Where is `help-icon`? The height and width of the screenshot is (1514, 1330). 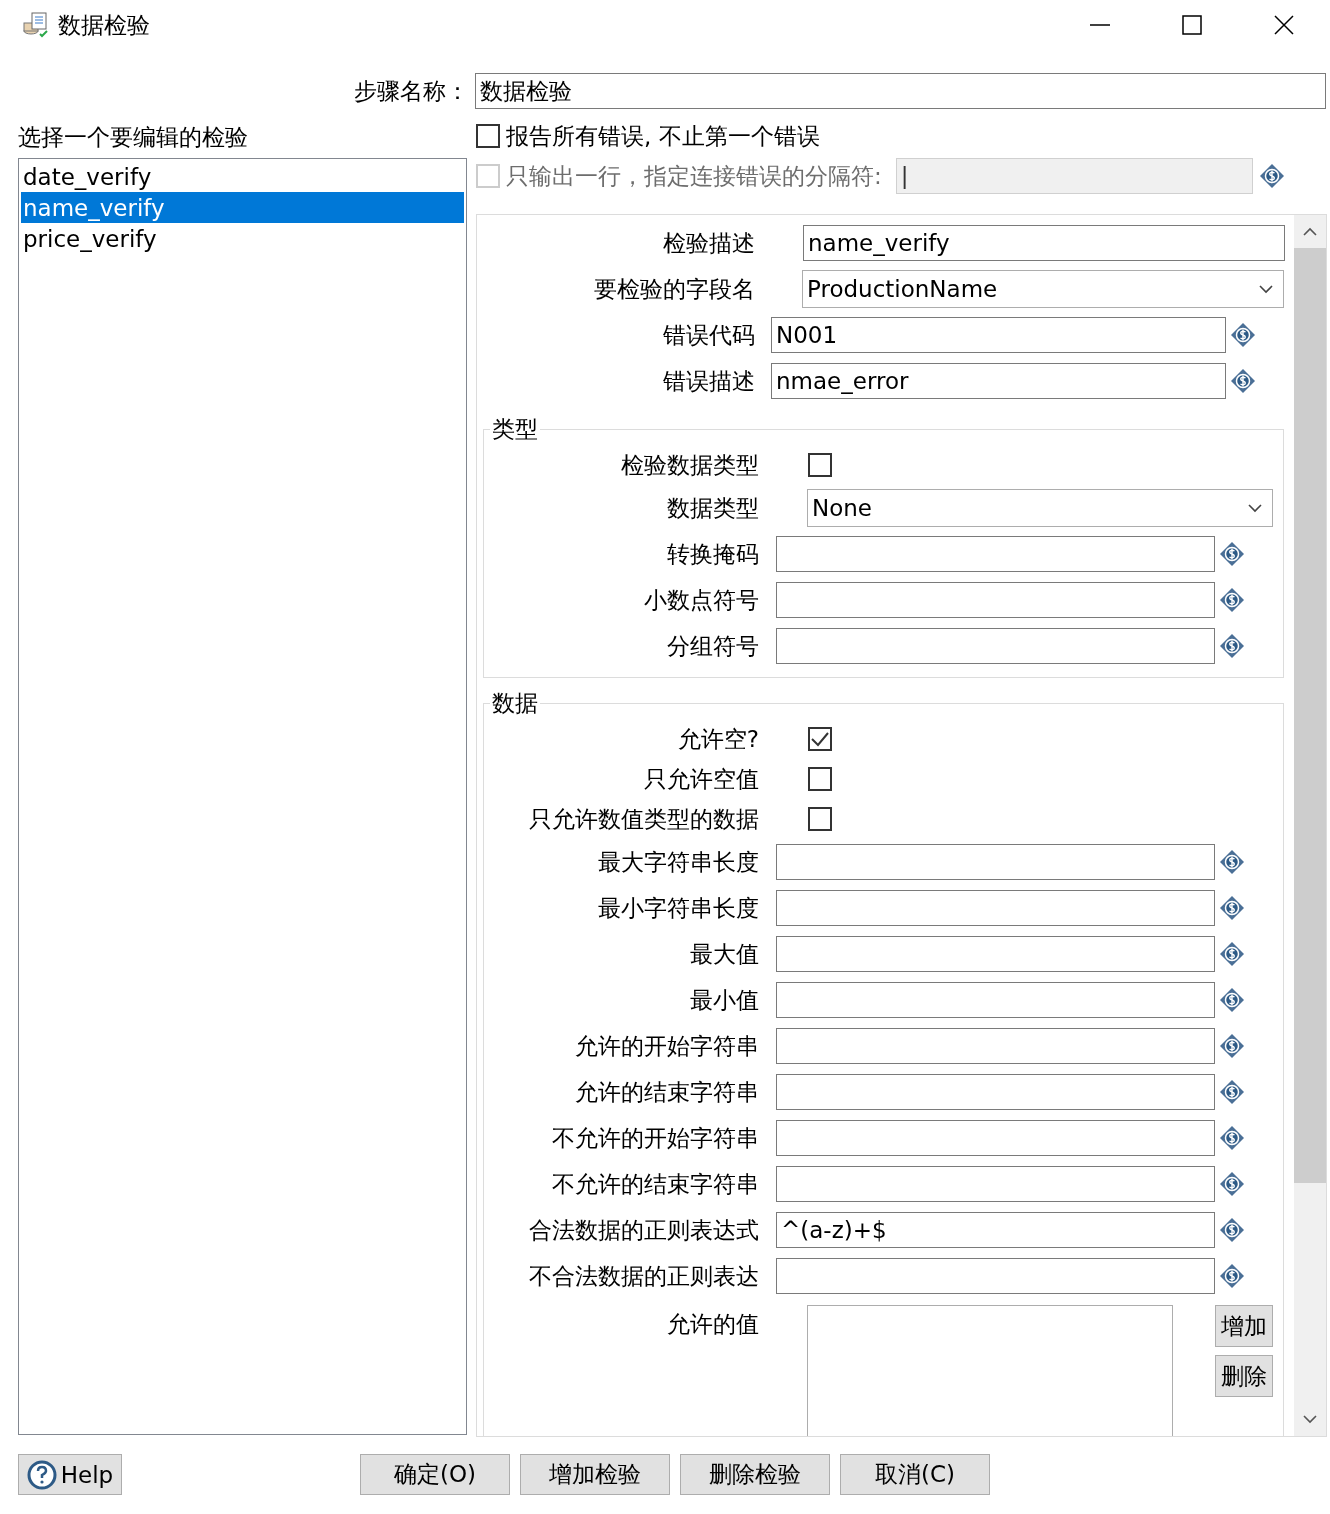 help-icon is located at coordinates (41, 1474).